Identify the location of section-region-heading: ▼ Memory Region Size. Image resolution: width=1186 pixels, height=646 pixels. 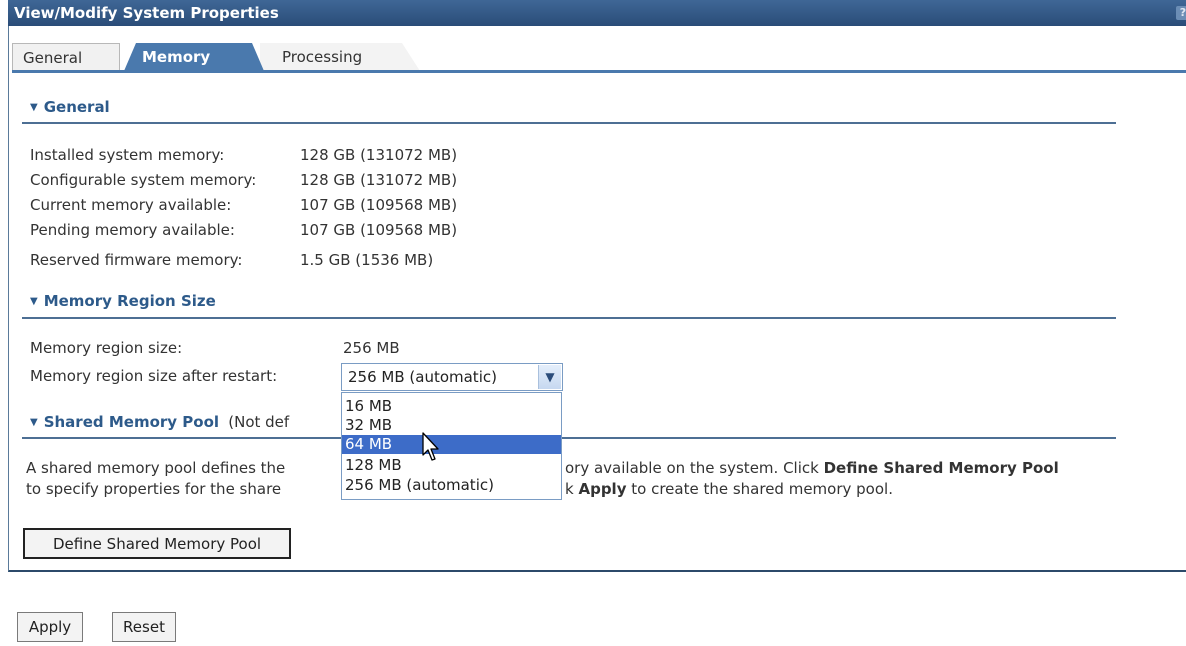
(123, 301).